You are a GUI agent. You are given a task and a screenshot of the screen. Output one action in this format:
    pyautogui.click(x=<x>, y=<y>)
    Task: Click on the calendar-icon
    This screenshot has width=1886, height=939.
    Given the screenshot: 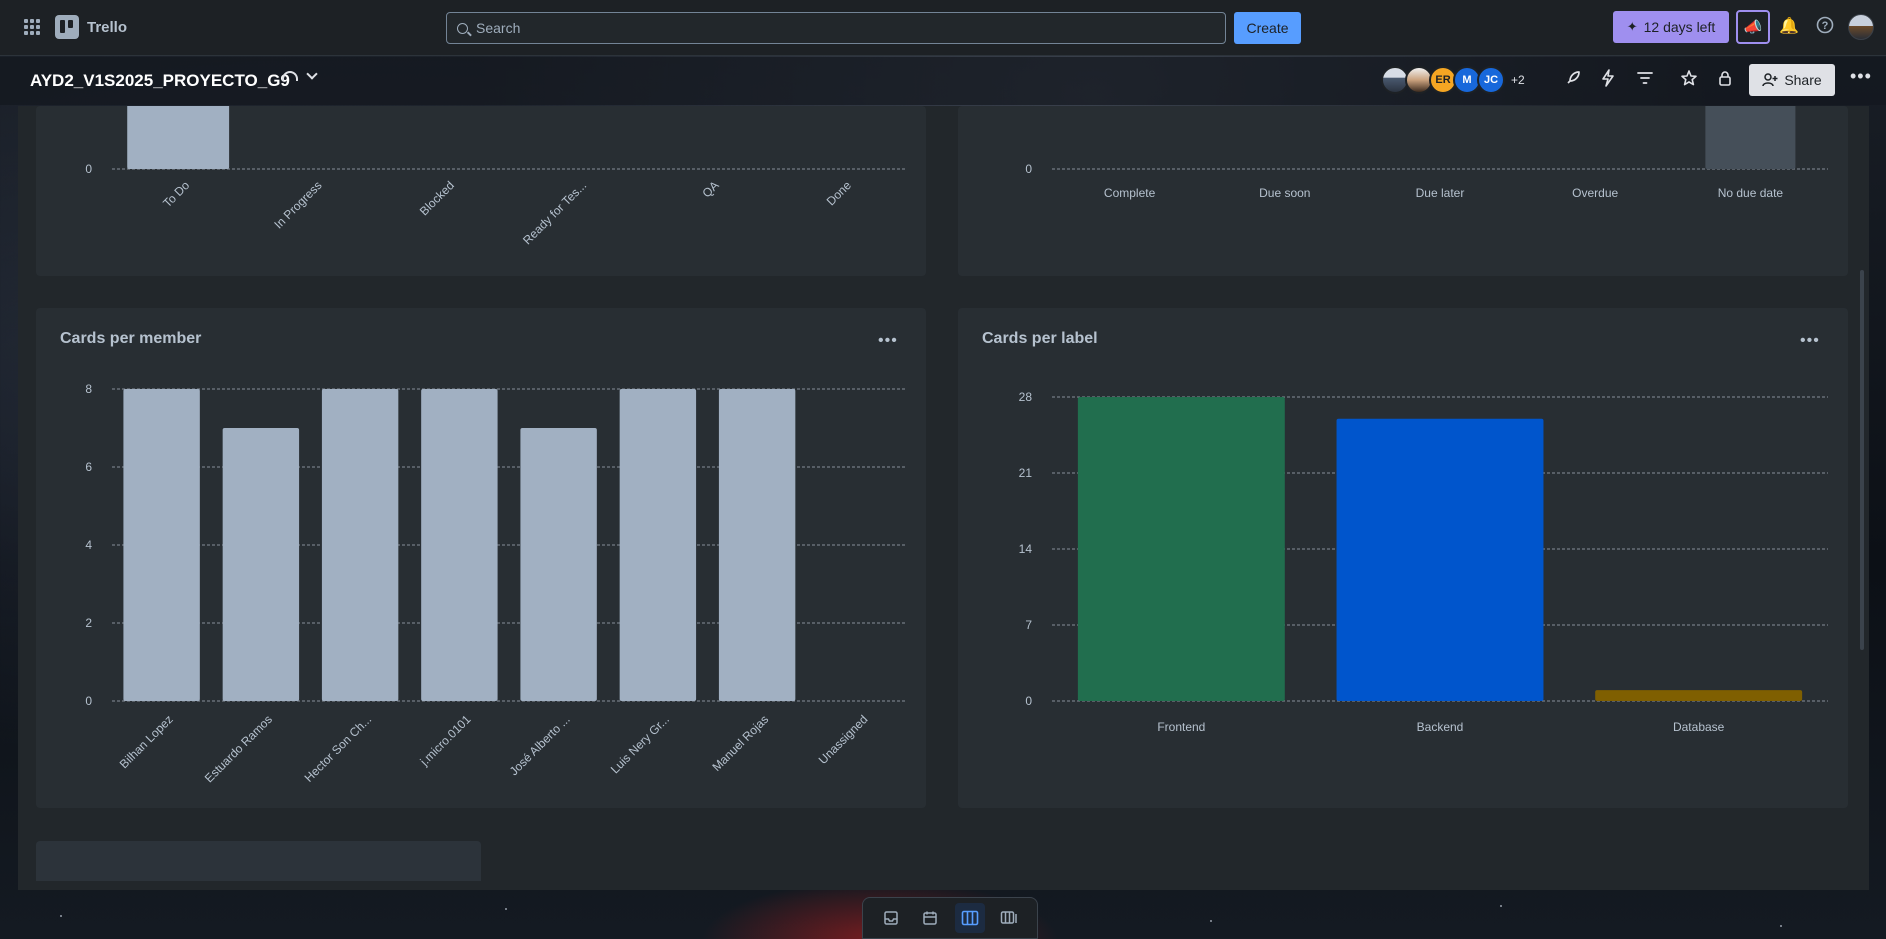 What is the action you would take?
    pyautogui.click(x=930, y=918)
    